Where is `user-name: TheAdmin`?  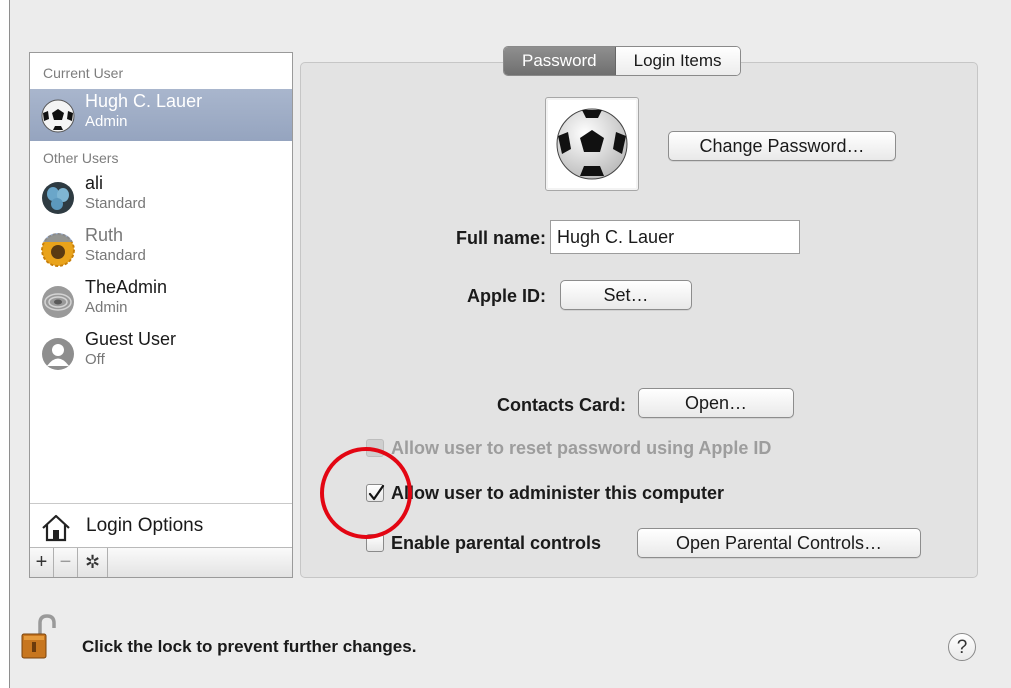 user-name: TheAdmin is located at coordinates (126, 287).